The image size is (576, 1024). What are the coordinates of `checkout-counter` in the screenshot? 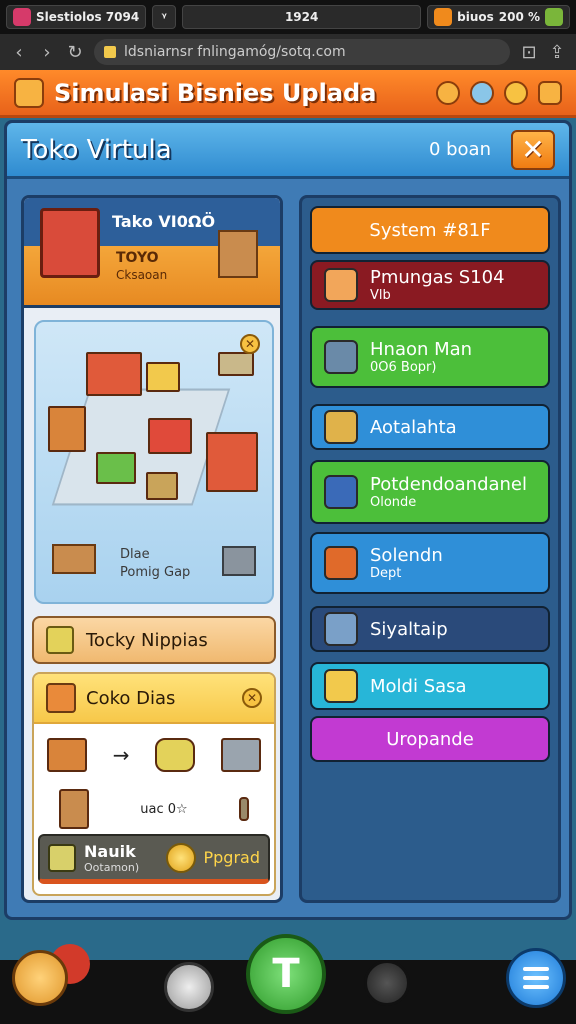 It's located at (162, 486).